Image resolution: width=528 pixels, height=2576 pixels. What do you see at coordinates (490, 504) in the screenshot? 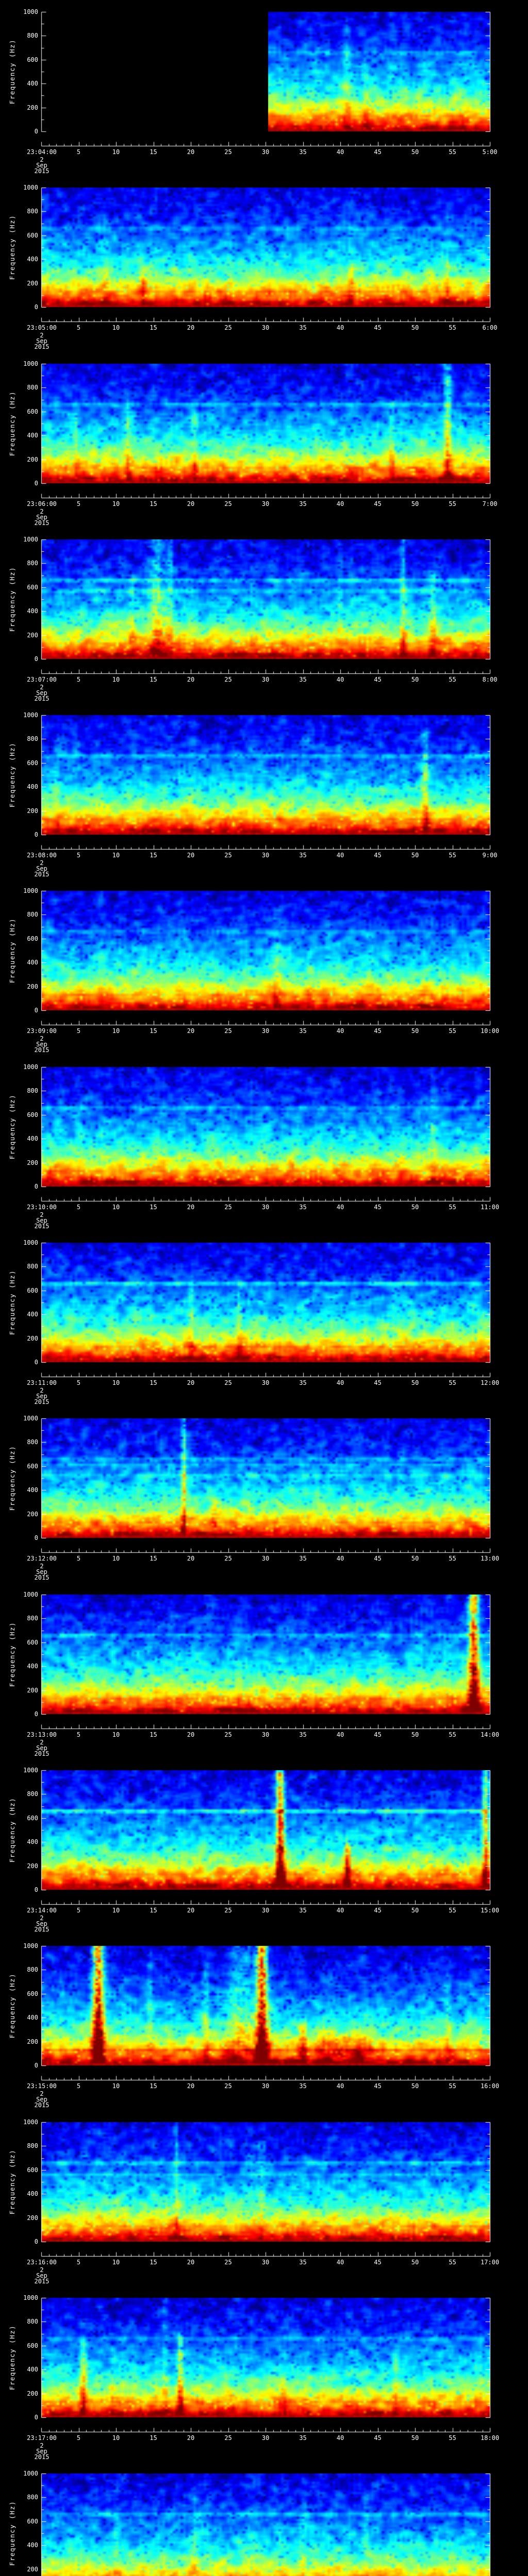
I see `x-end-time-label: 7:00` at bounding box center [490, 504].